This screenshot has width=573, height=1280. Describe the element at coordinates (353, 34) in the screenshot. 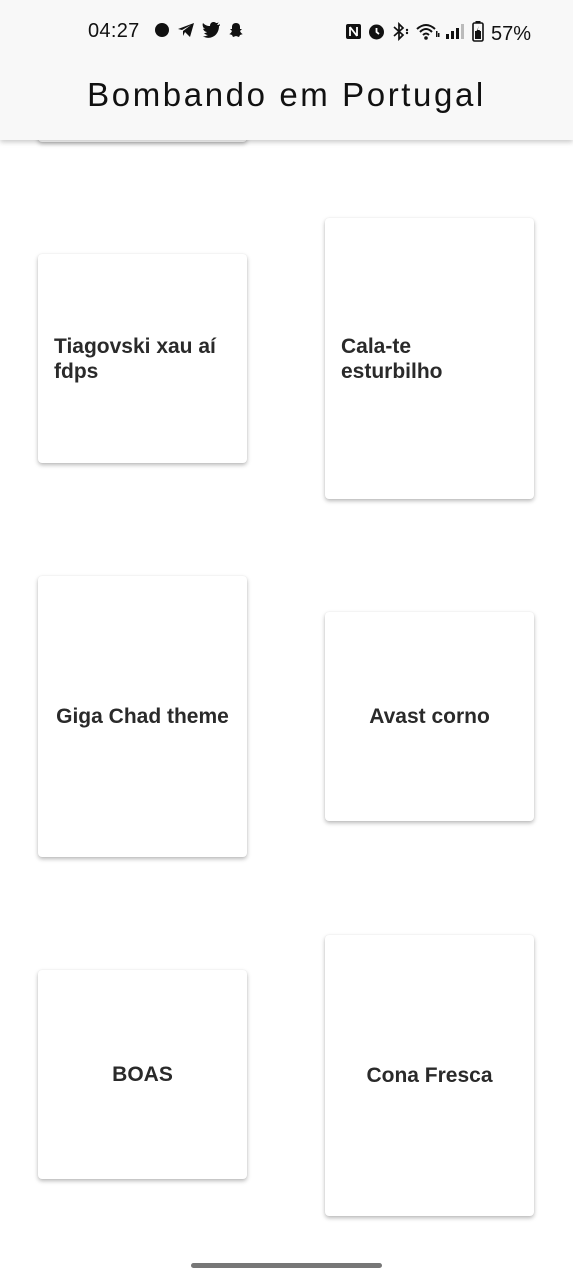

I see `nfc-icon` at that location.